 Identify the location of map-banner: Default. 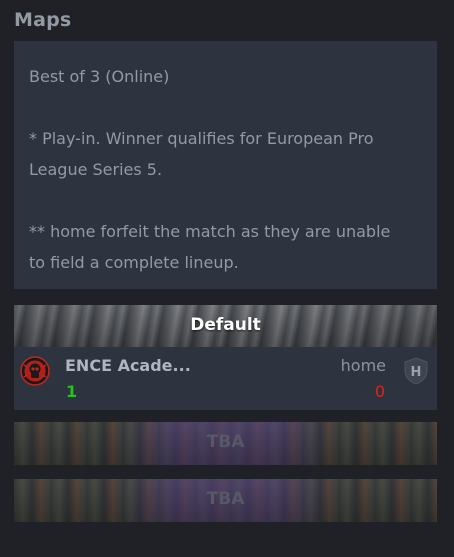
(225, 326).